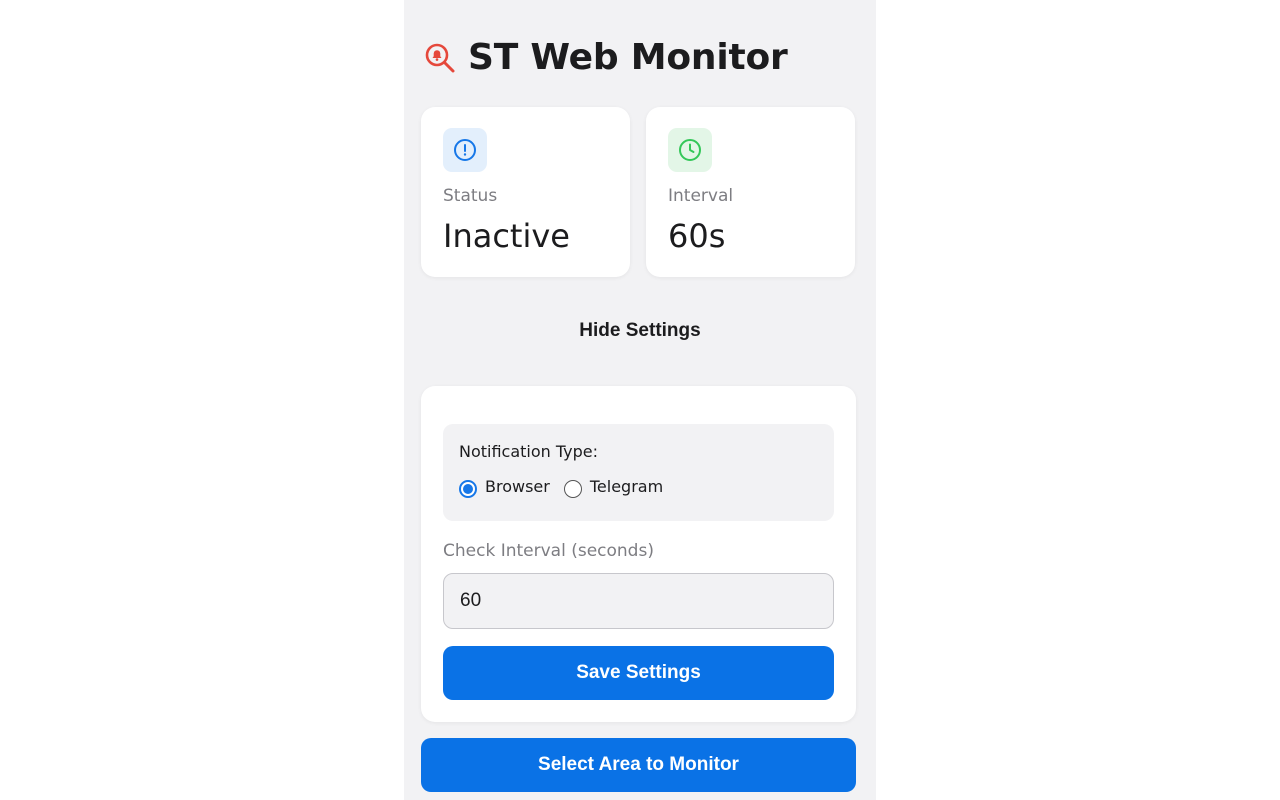 The height and width of the screenshot is (800, 1280). I want to click on alert-circle-icon, so click(465, 150).